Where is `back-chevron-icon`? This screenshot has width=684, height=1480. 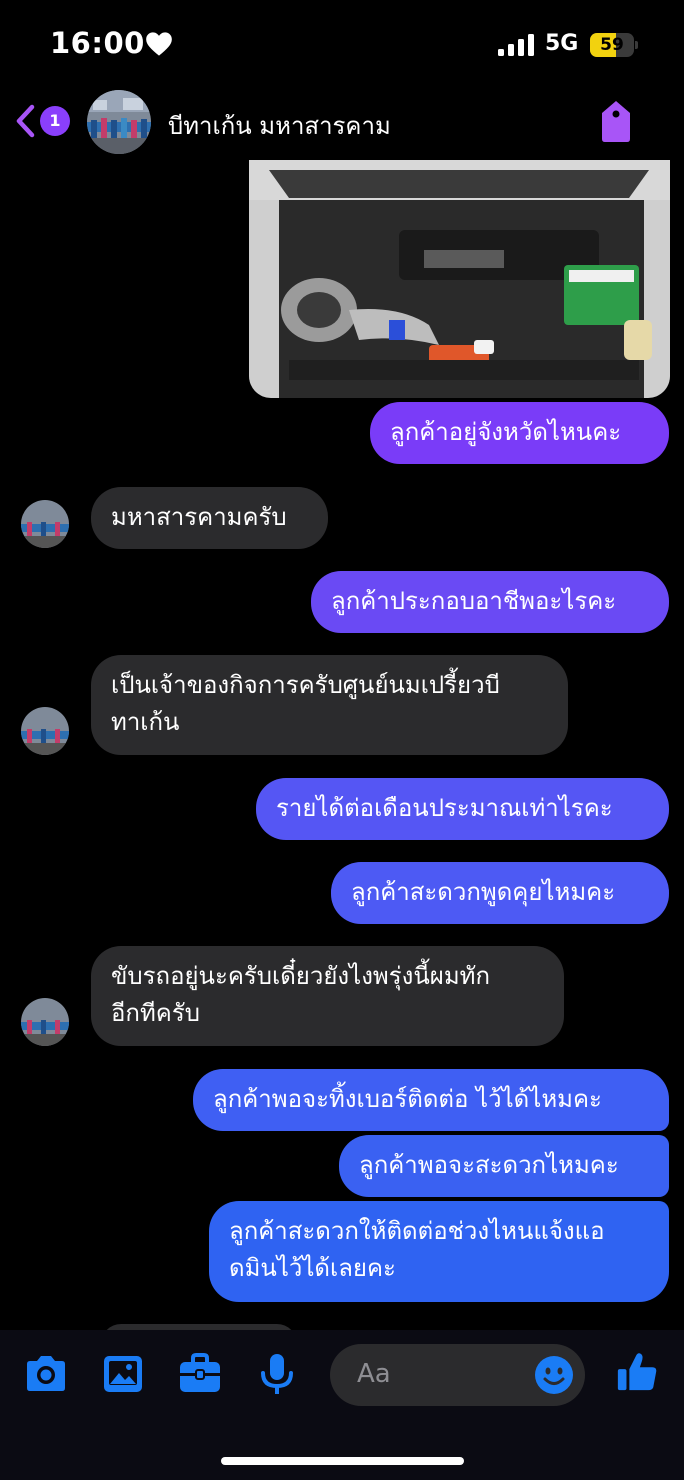 back-chevron-icon is located at coordinates (25, 121).